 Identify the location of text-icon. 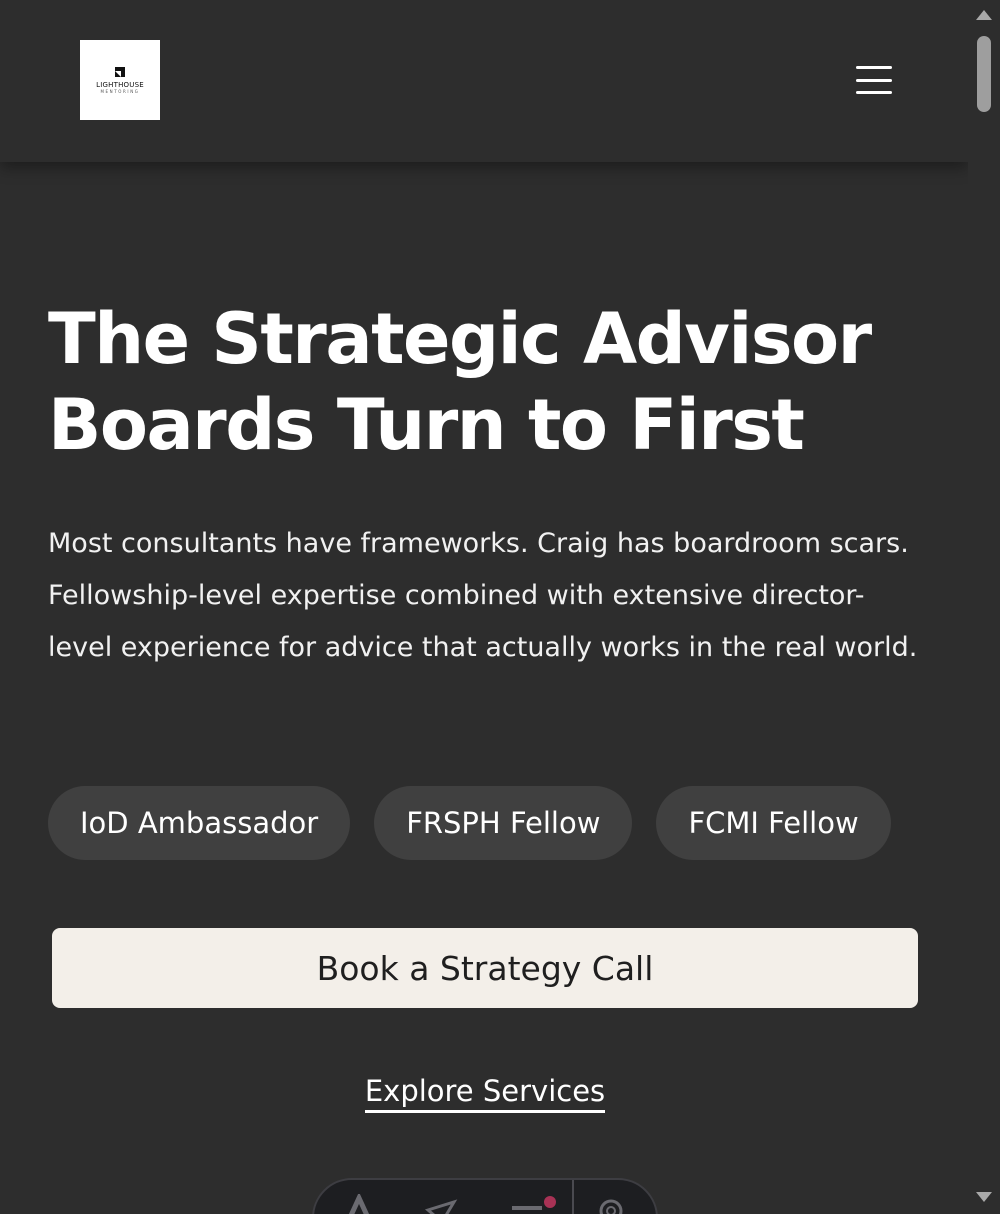
(359, 1204).